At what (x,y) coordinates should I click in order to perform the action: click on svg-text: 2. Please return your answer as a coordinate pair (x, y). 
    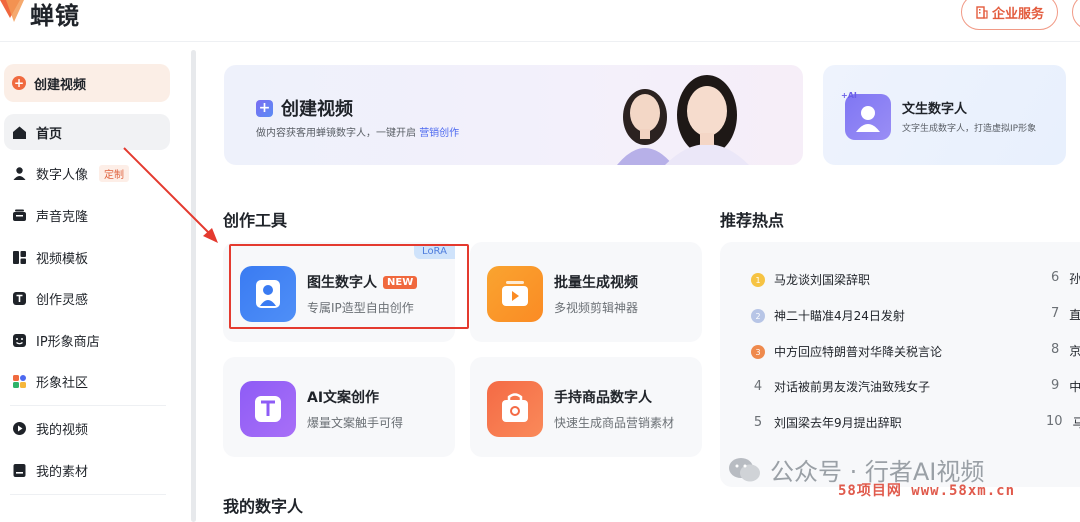
    Looking at the image, I should click on (757, 316).